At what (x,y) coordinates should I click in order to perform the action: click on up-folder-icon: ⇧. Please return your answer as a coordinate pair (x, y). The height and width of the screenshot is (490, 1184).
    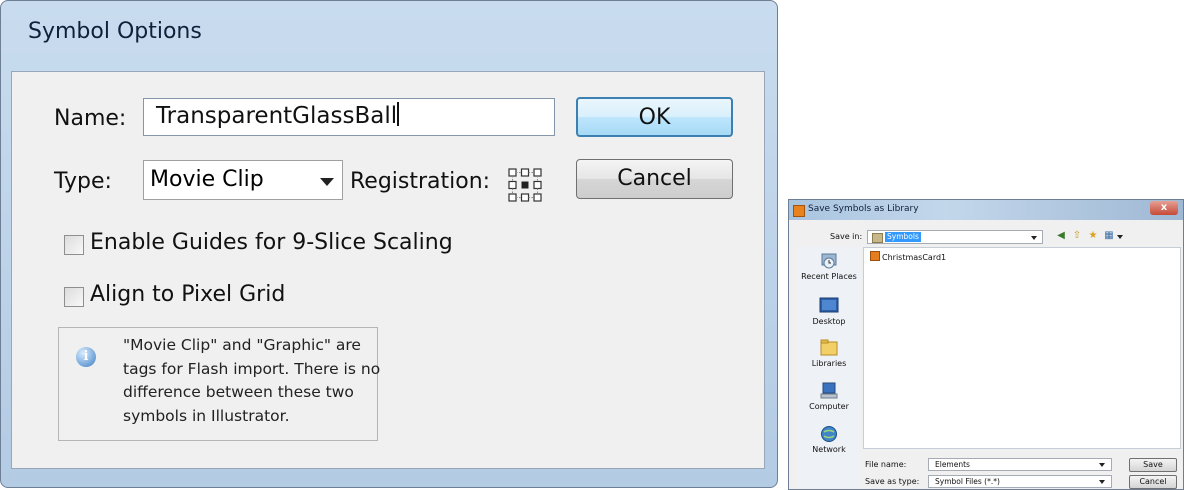
    Looking at the image, I should click on (1077, 236).